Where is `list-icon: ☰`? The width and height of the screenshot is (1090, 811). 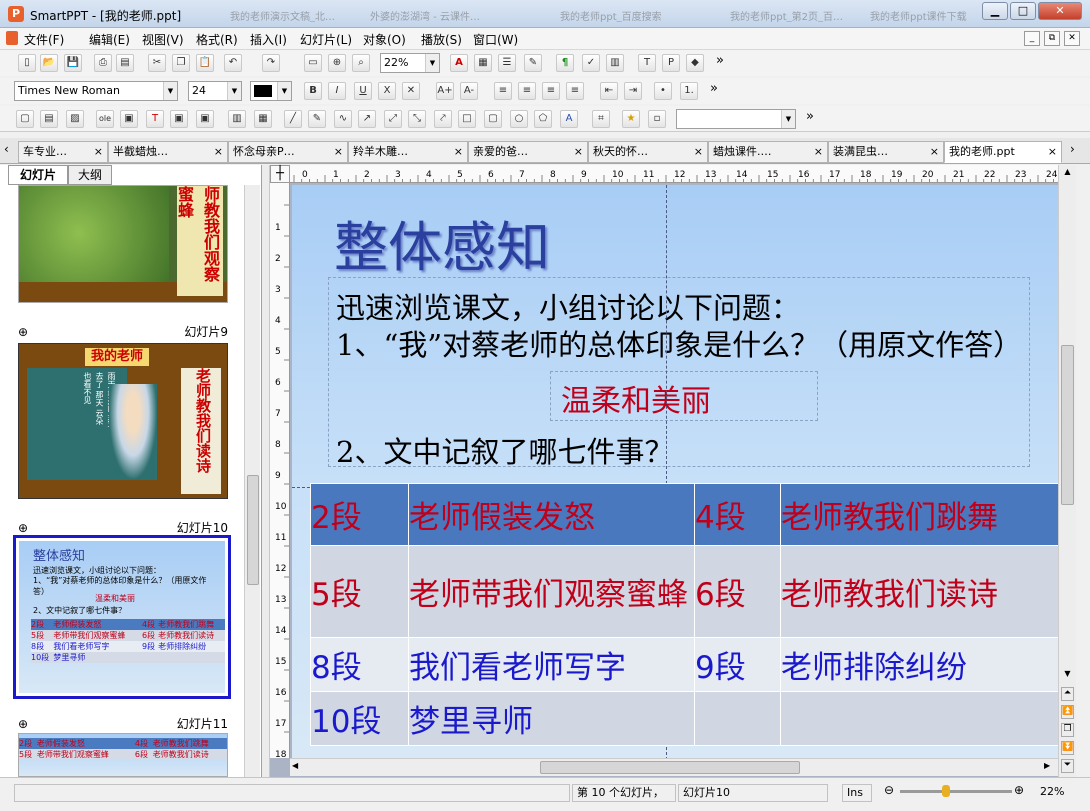 list-icon: ☰ is located at coordinates (507, 63).